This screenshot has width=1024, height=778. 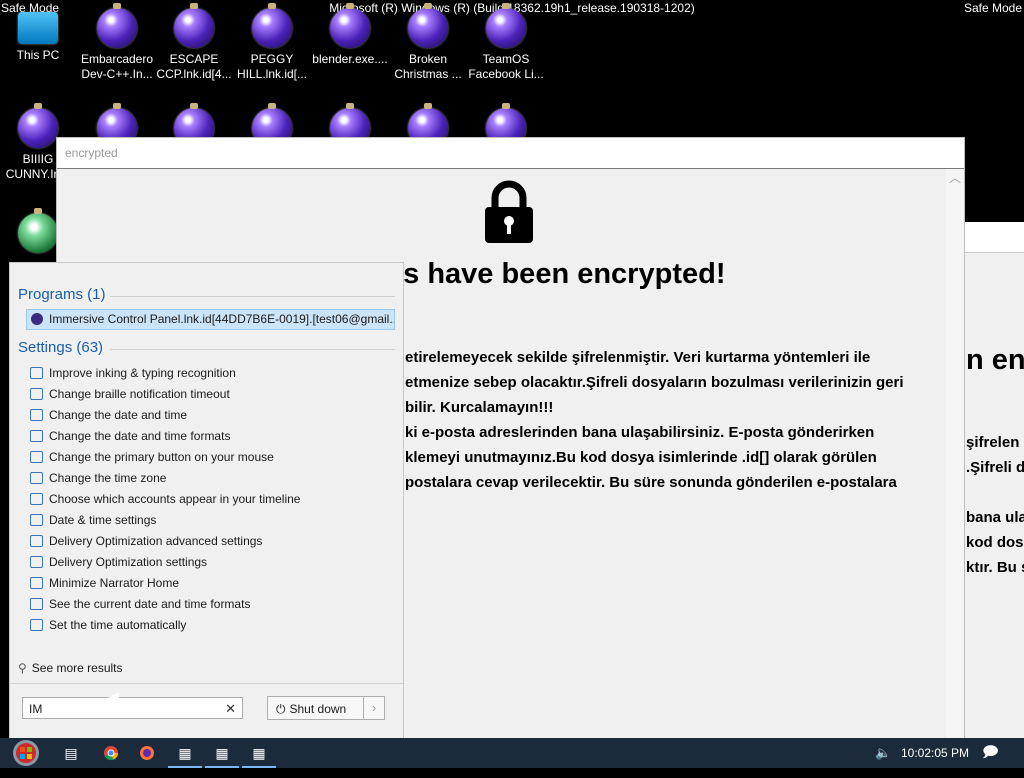 I want to click on background-window-heading: n enc, so click(x=995, y=360).